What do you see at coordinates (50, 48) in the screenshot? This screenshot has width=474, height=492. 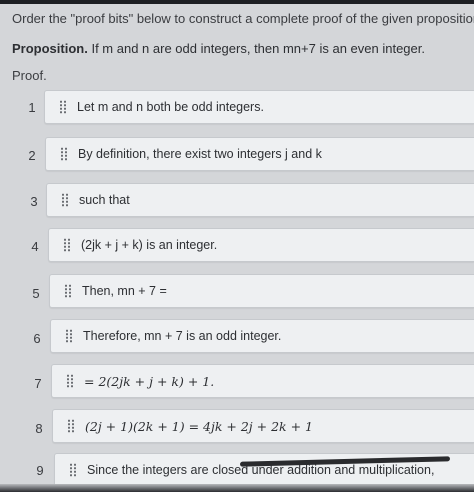 I see `proposition-label: Proposition.` at bounding box center [50, 48].